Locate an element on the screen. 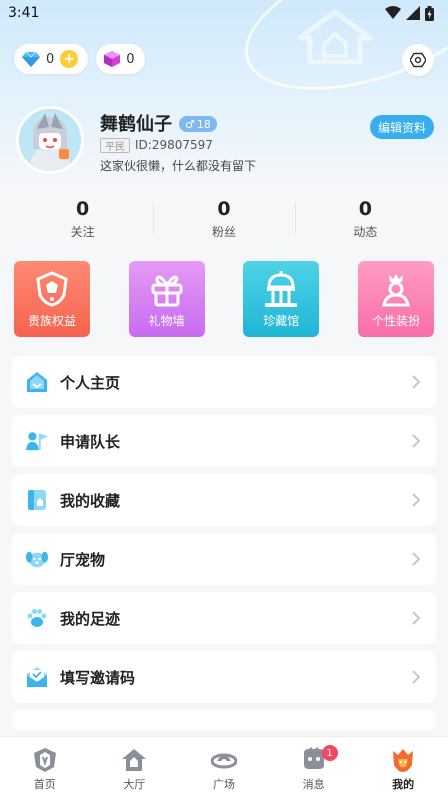  settings-button is located at coordinates (418, 60).